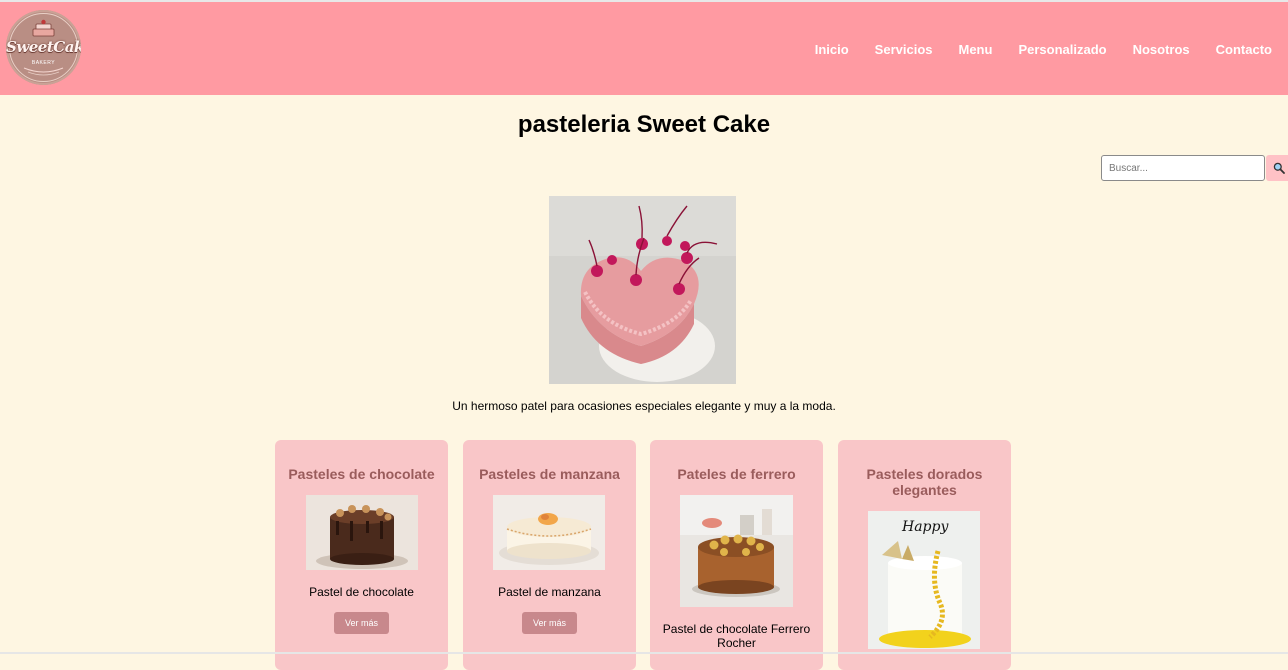 This screenshot has height=670, width=1288. Describe the element at coordinates (832, 49) in the screenshot. I see `nav-inicio: Inicio` at that location.